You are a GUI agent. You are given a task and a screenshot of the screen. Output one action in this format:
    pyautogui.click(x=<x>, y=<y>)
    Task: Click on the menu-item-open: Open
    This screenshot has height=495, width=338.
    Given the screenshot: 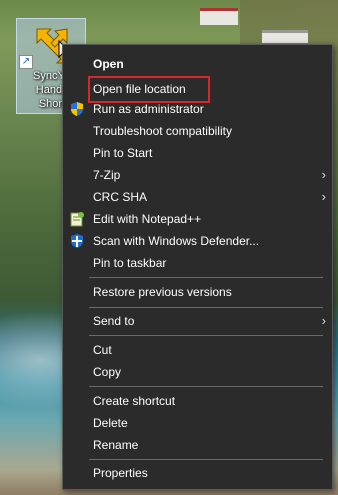 What is the action you would take?
    pyautogui.click(x=197, y=64)
    